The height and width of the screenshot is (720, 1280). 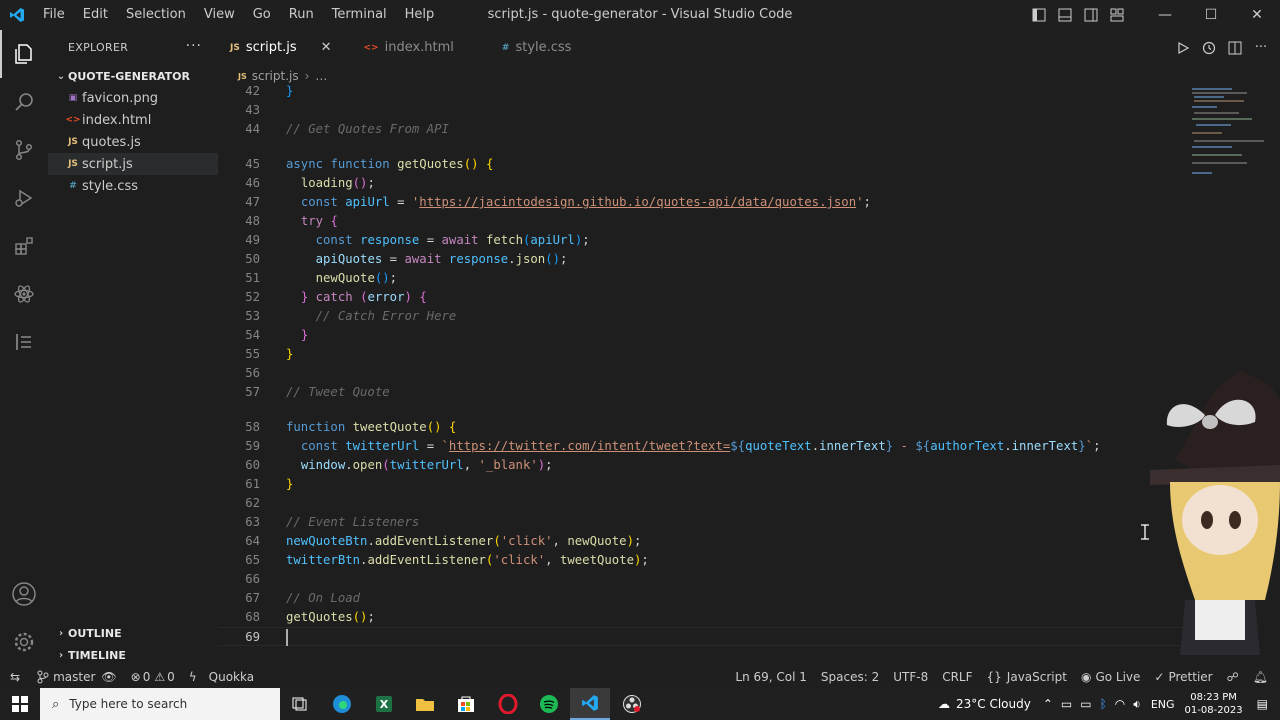 I want to click on css-icon: #, so click(x=505, y=47).